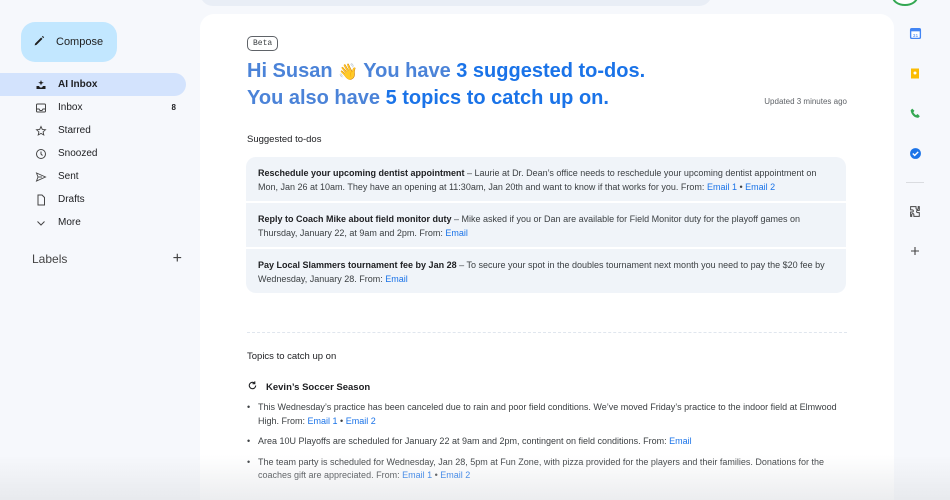 The width and height of the screenshot is (950, 500). What do you see at coordinates (547, 332) in the screenshot?
I see `section-divider` at bounding box center [547, 332].